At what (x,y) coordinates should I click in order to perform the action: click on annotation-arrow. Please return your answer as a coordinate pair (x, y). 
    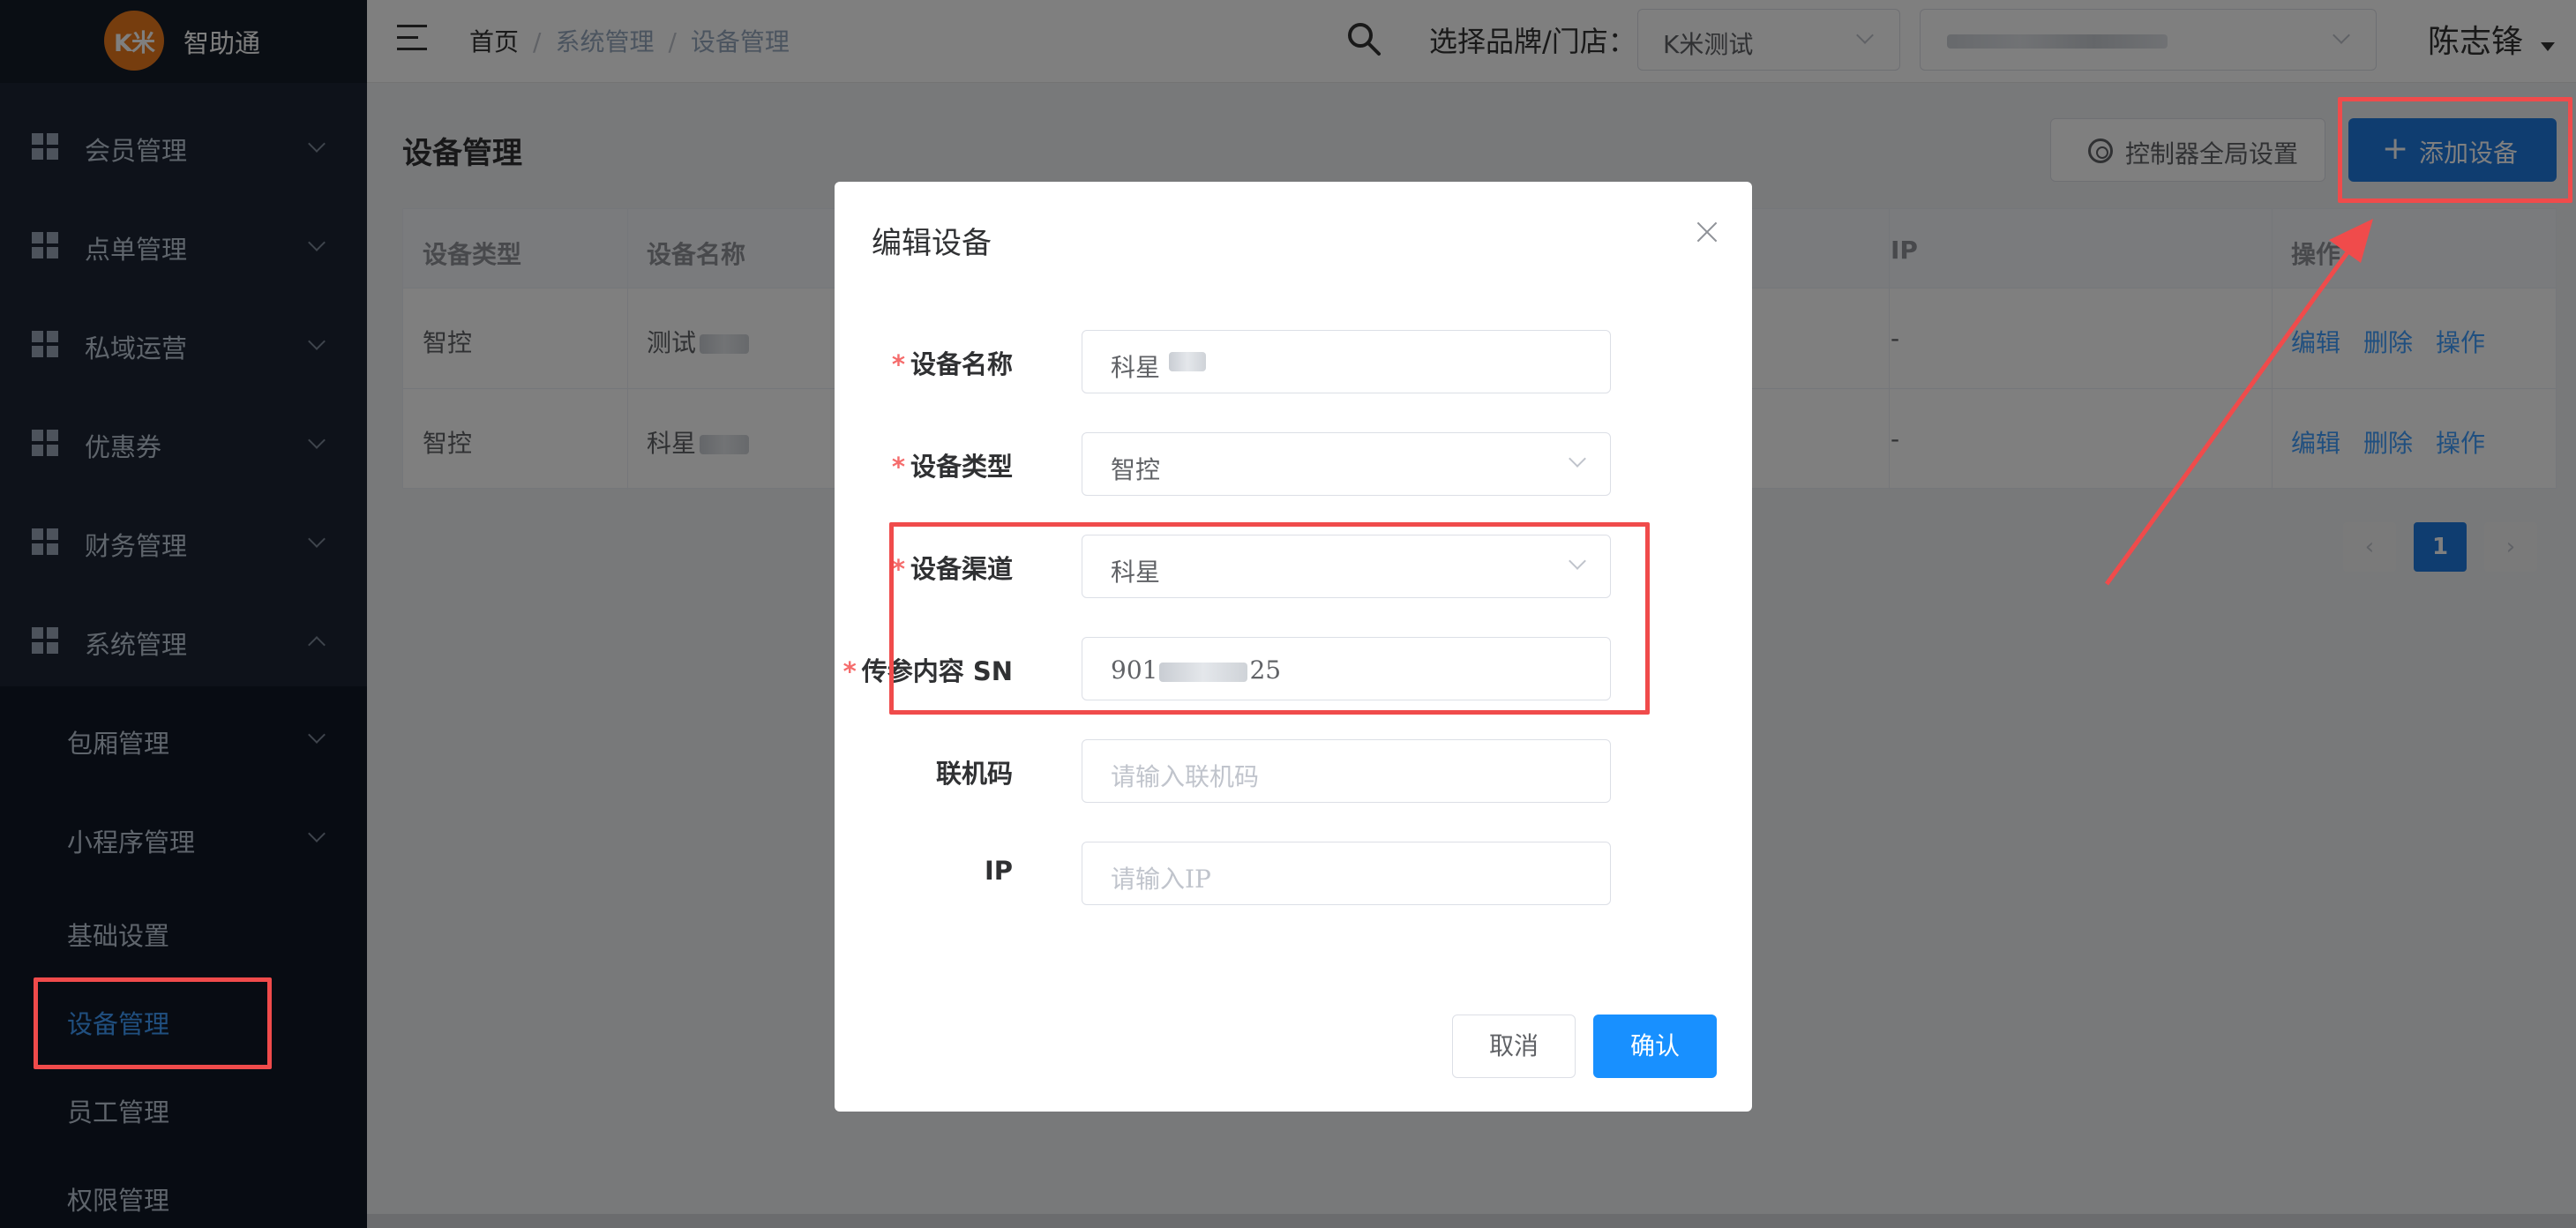
    Looking at the image, I should click on (2239, 402).